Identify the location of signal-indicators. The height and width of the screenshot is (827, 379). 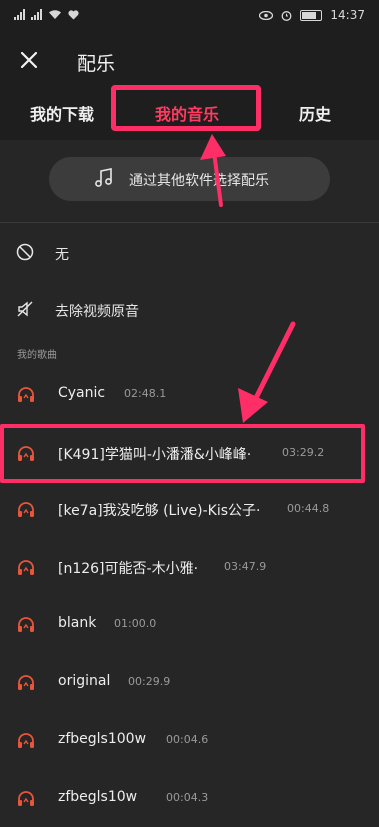
(46, 14).